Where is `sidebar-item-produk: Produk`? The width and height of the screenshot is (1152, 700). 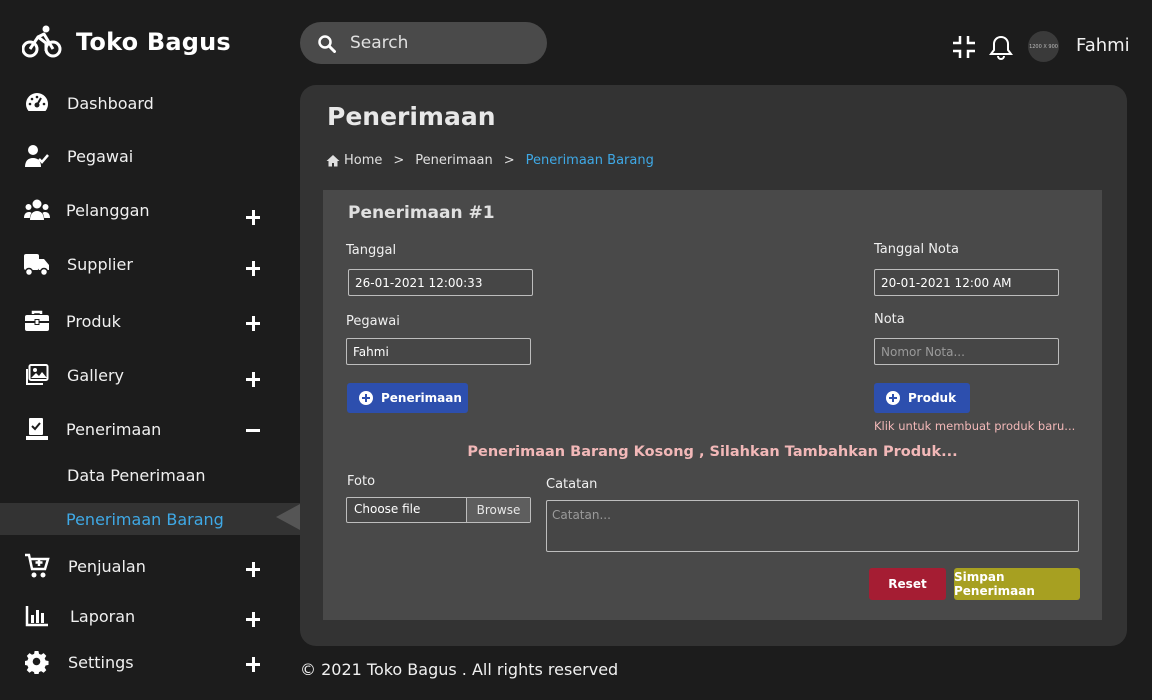
sidebar-item-produk: Produk is located at coordinates (150, 321).